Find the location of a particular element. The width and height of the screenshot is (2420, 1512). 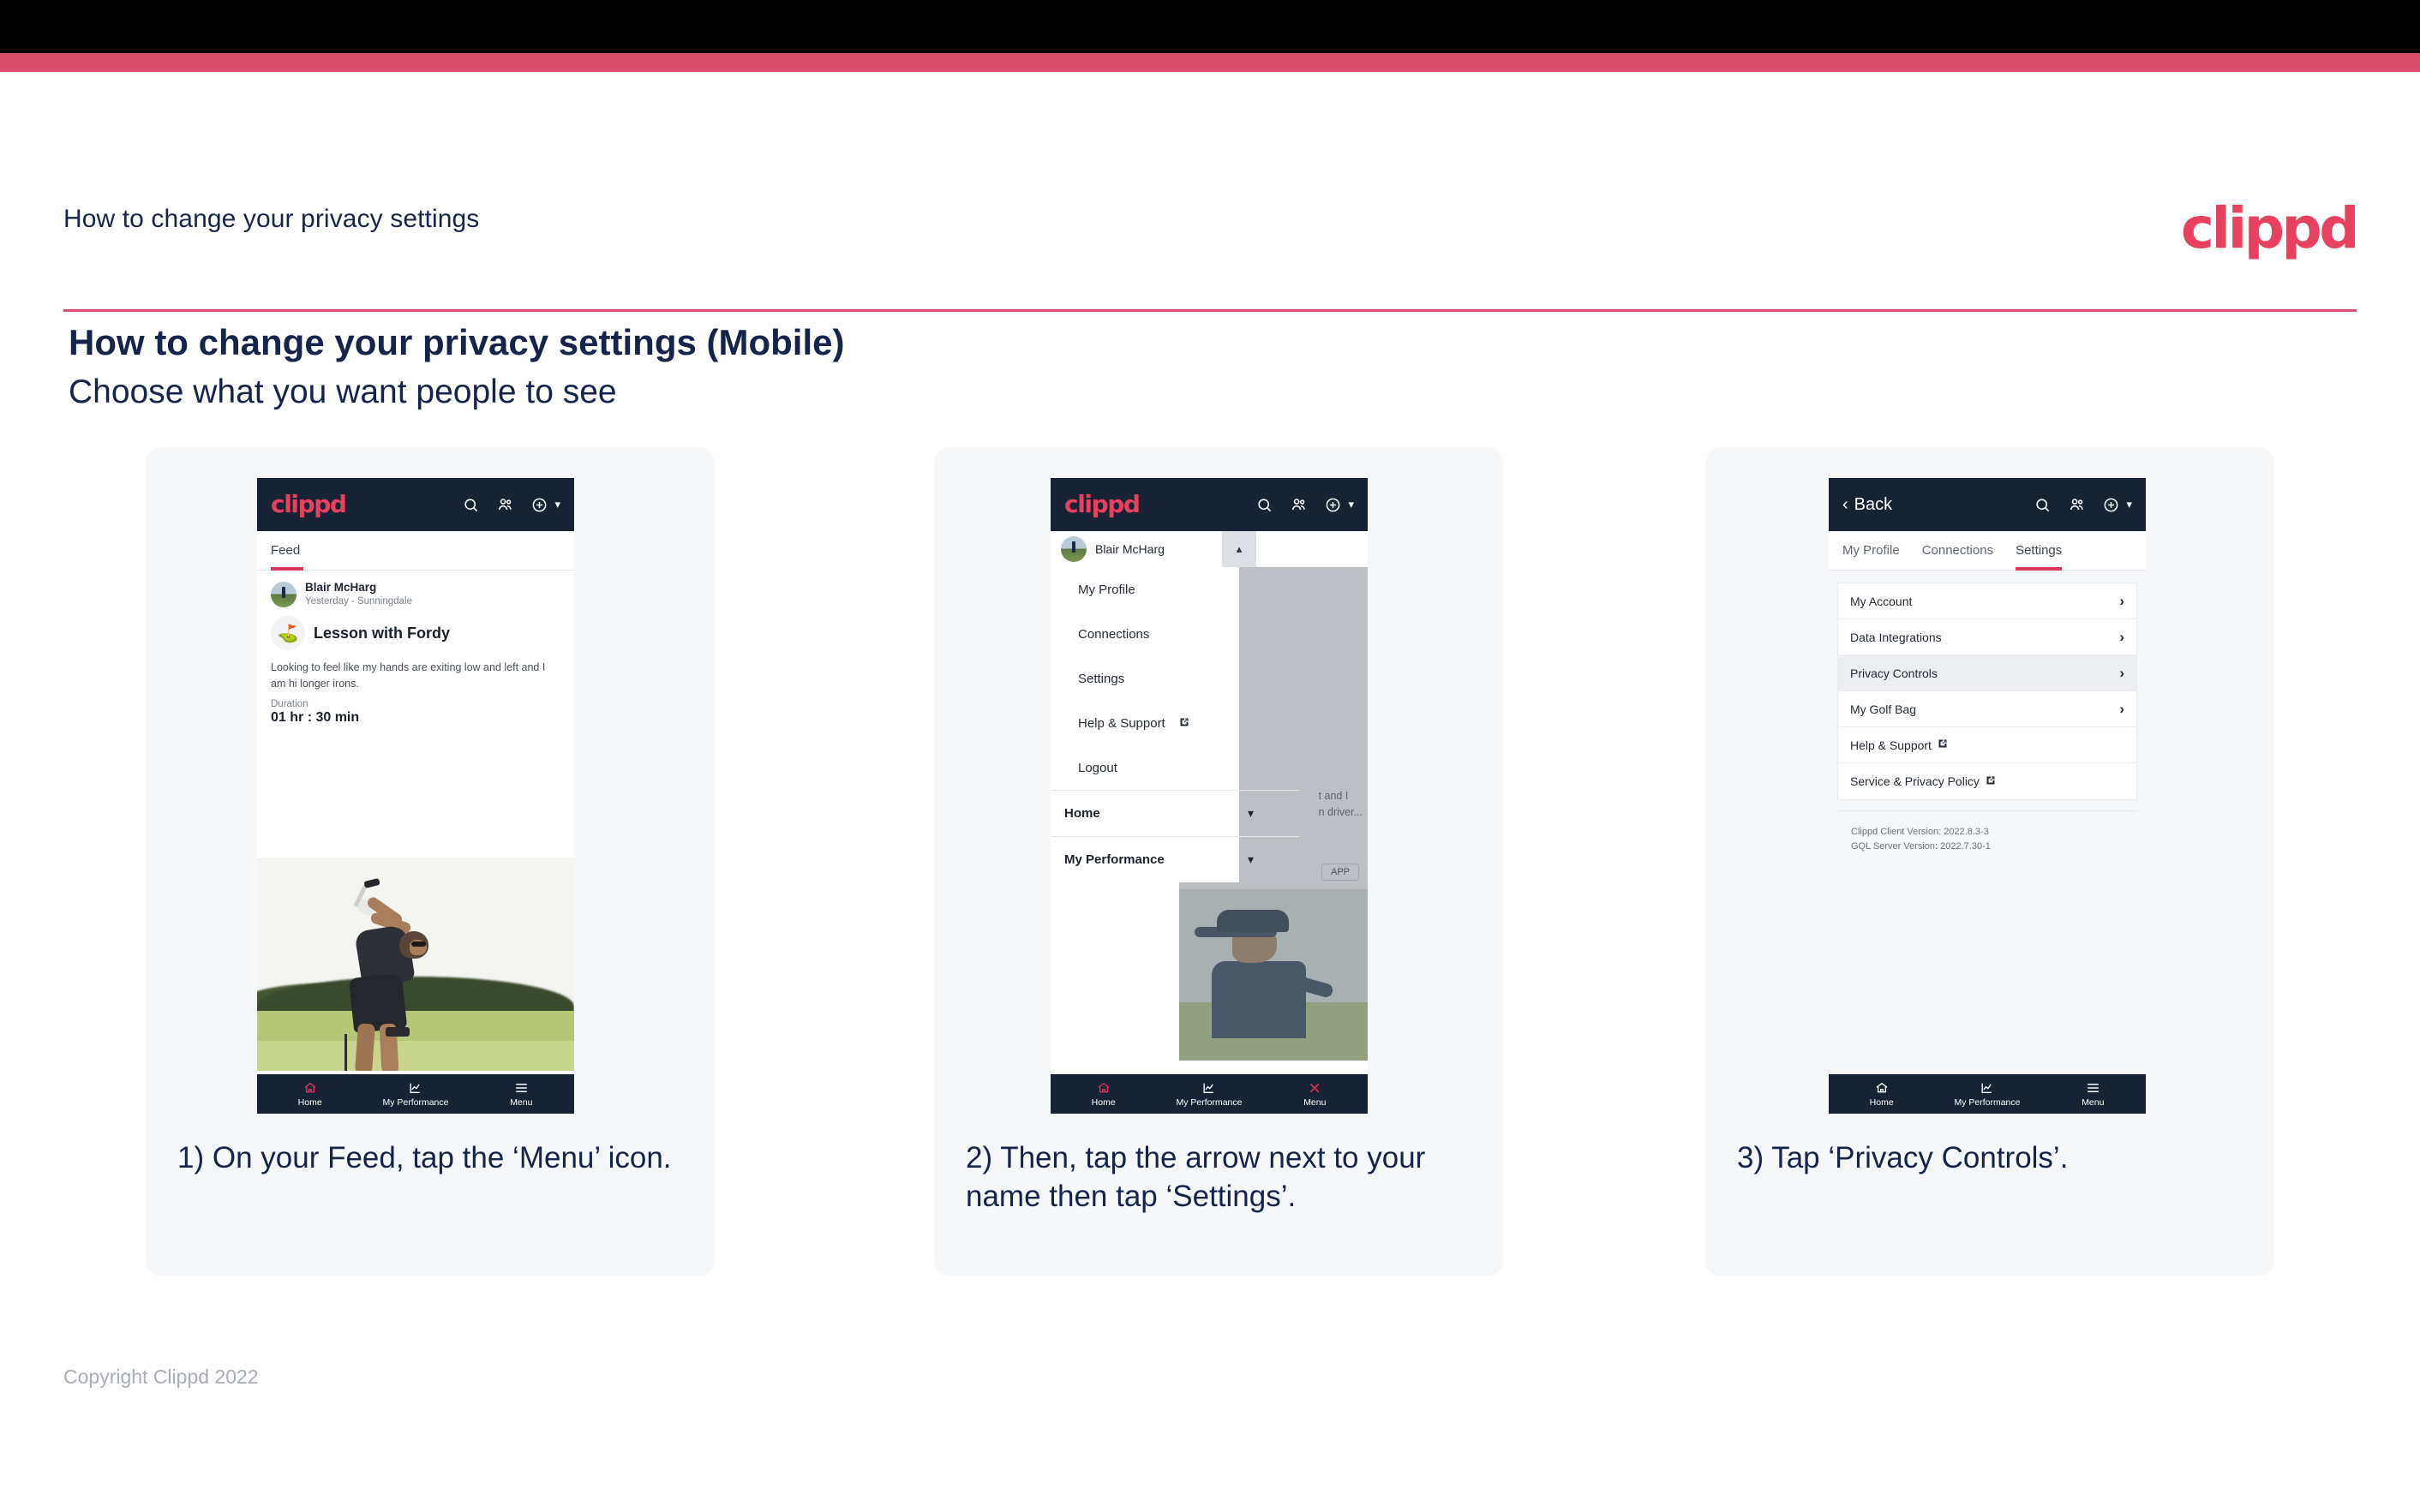

post-author: Blair McHarg is located at coordinates (341, 587).